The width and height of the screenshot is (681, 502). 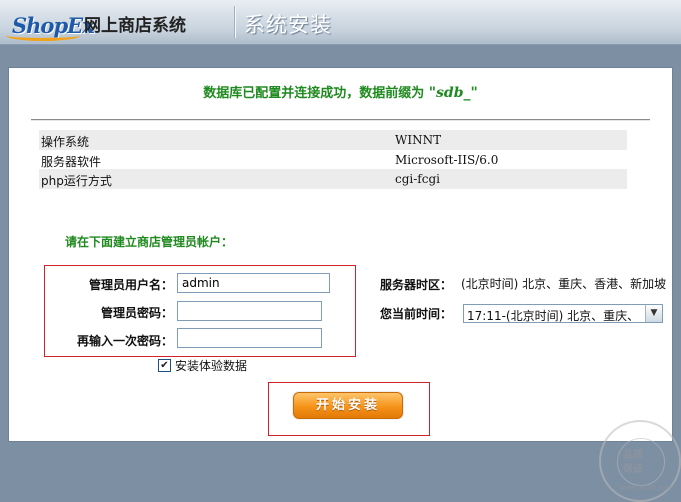 I want to click on db-status-message: 数据库已配置并连接成功，数据前缀为 "sdb_", so click(x=340, y=91).